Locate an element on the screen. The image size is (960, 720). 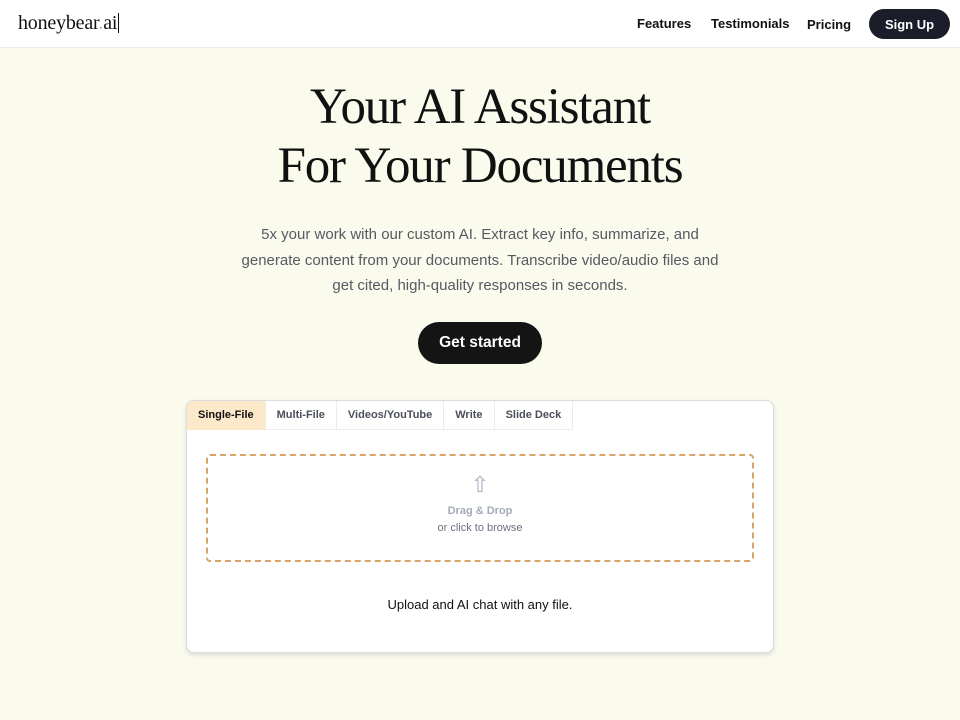
nav-link-testimonials: Testimonials is located at coordinates (750, 23).